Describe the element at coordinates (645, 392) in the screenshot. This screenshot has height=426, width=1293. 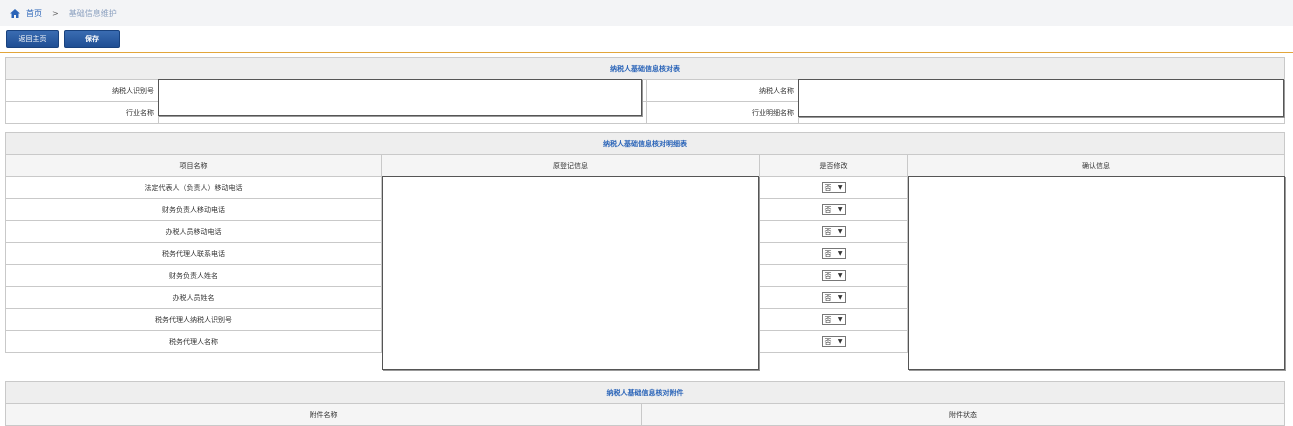
I see `table3-title: 纳税人基础信息核对附件` at that location.